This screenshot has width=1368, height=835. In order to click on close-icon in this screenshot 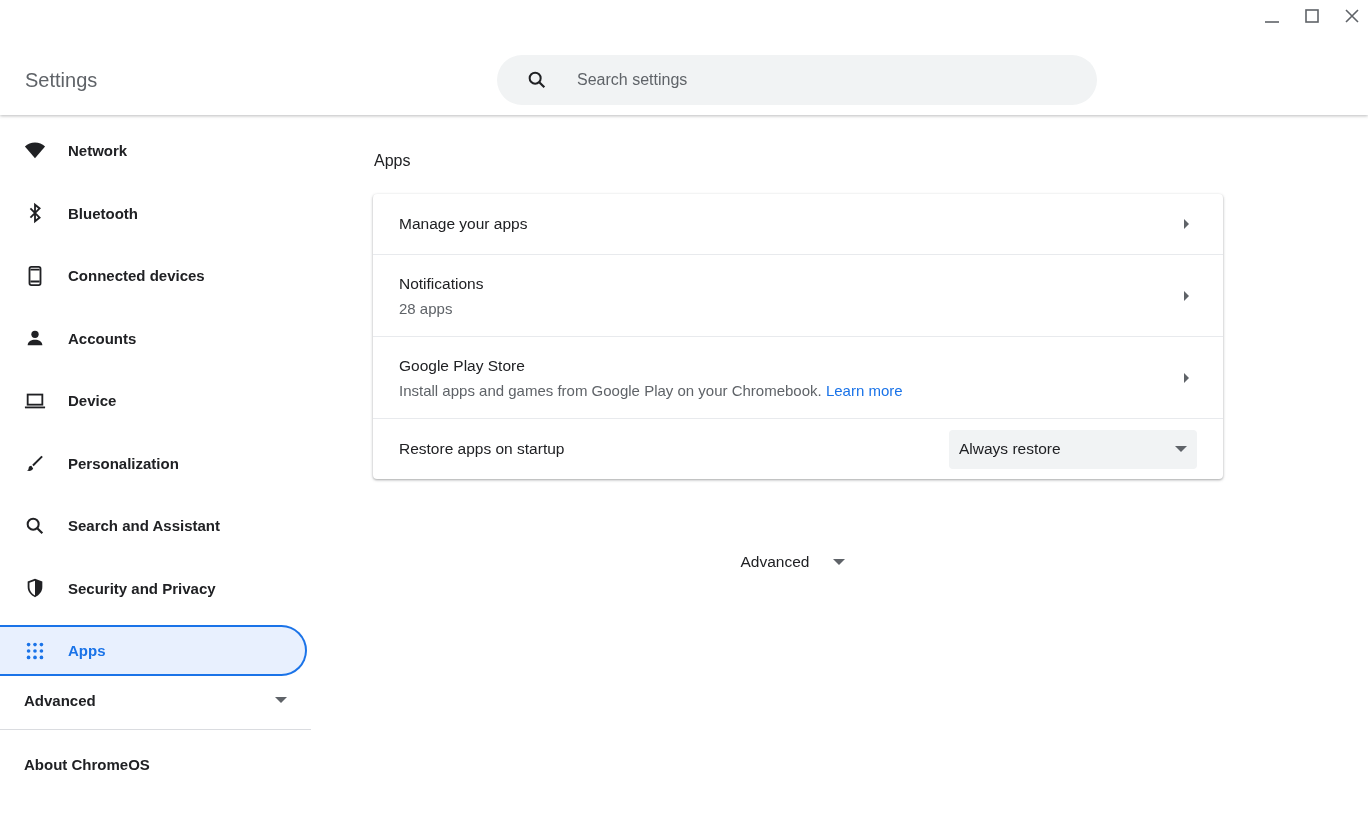, I will do `click(1352, 16)`.